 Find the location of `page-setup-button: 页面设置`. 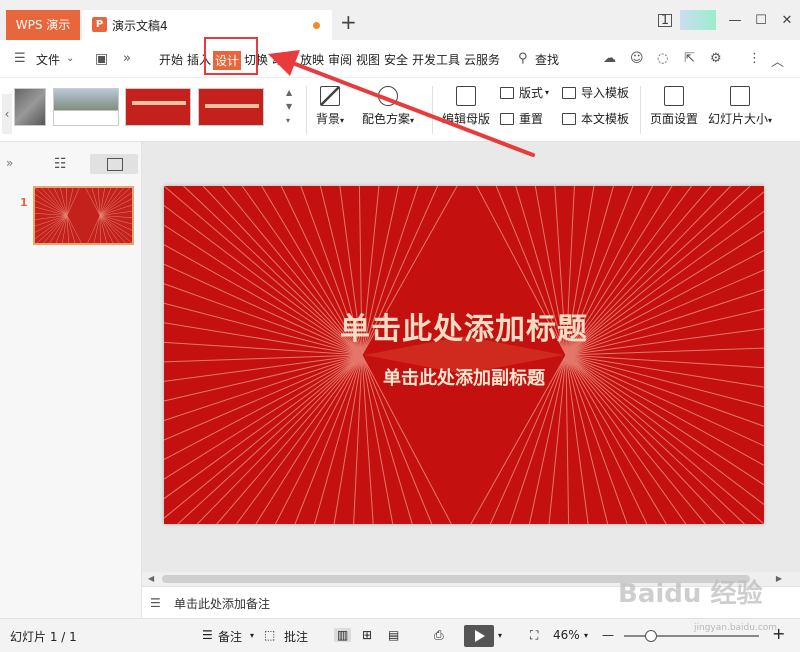

page-setup-button: 页面设置 is located at coordinates (674, 106).